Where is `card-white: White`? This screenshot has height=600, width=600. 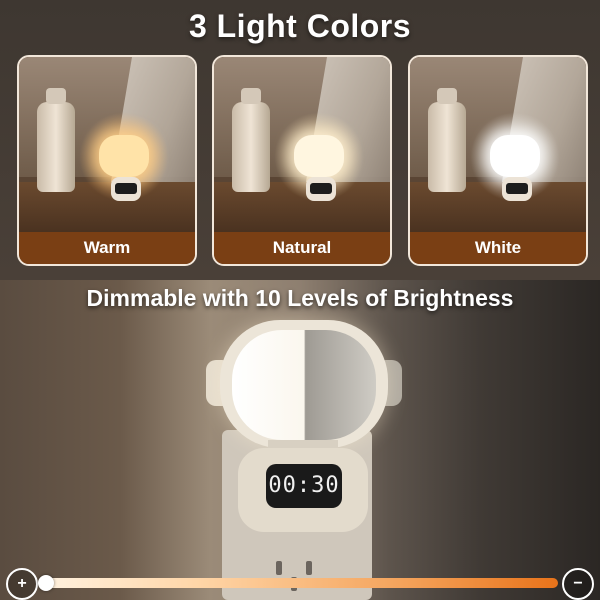
card-white: White is located at coordinates (498, 160).